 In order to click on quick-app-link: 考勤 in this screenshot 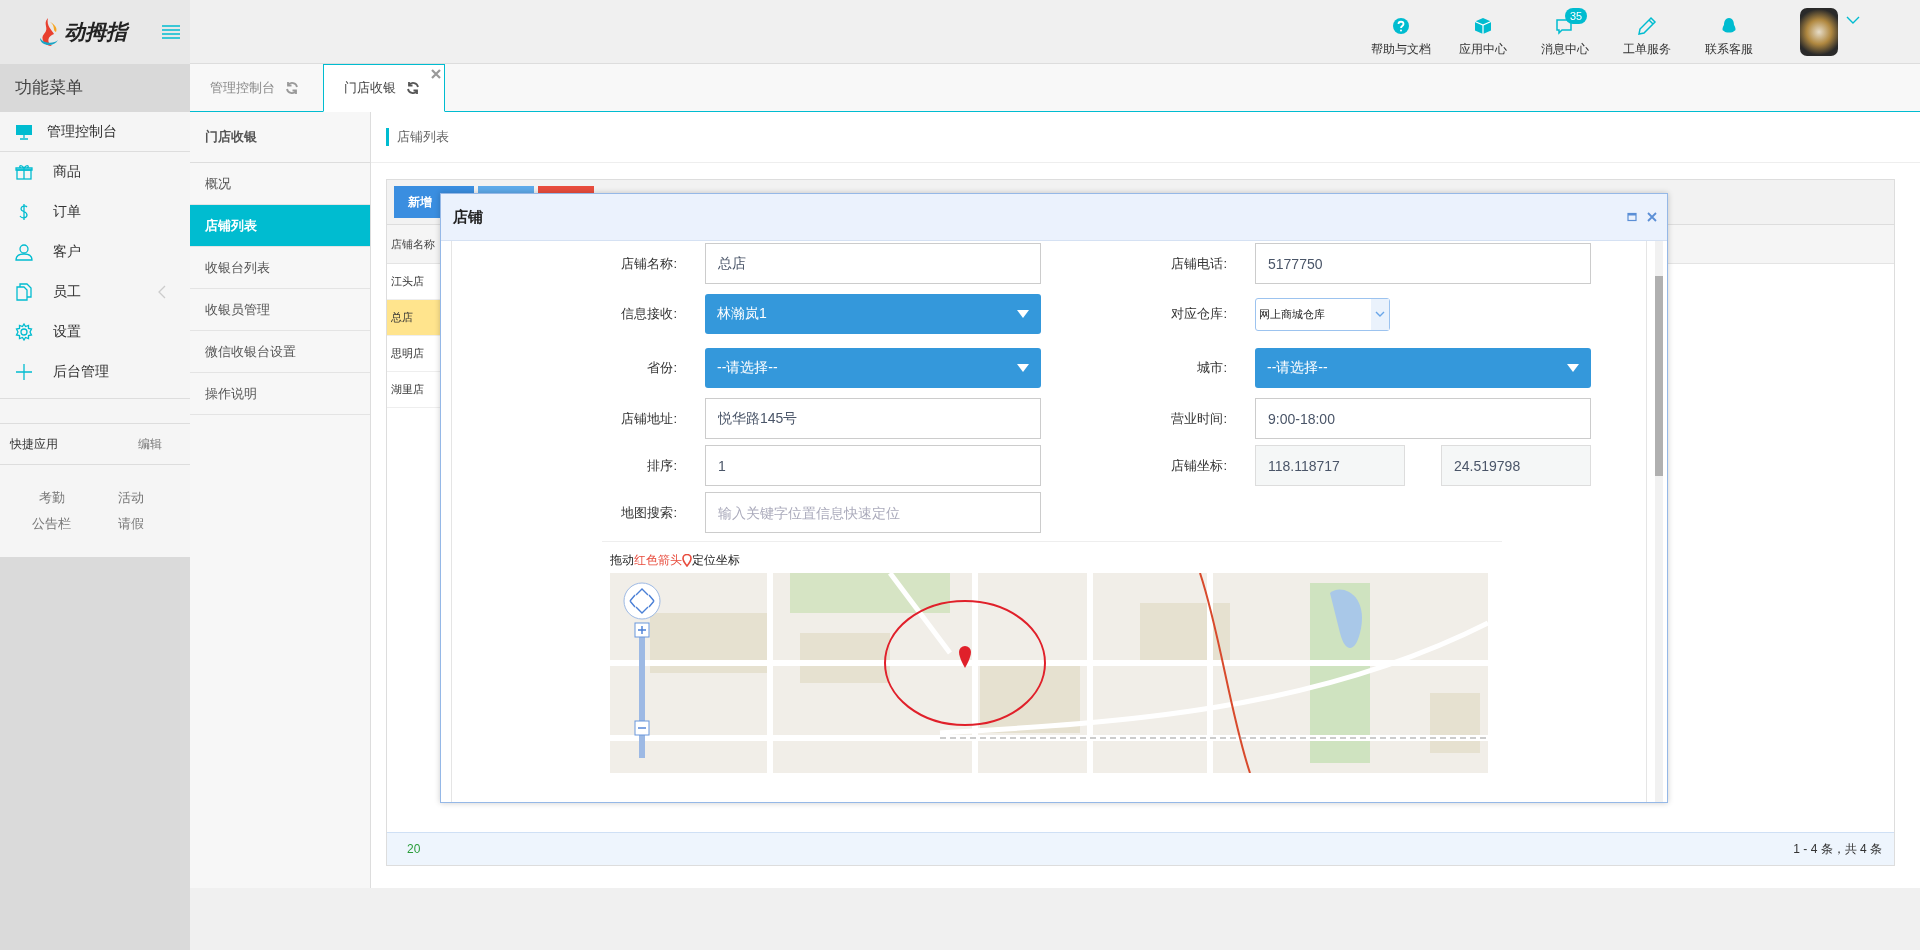, I will do `click(51, 498)`.